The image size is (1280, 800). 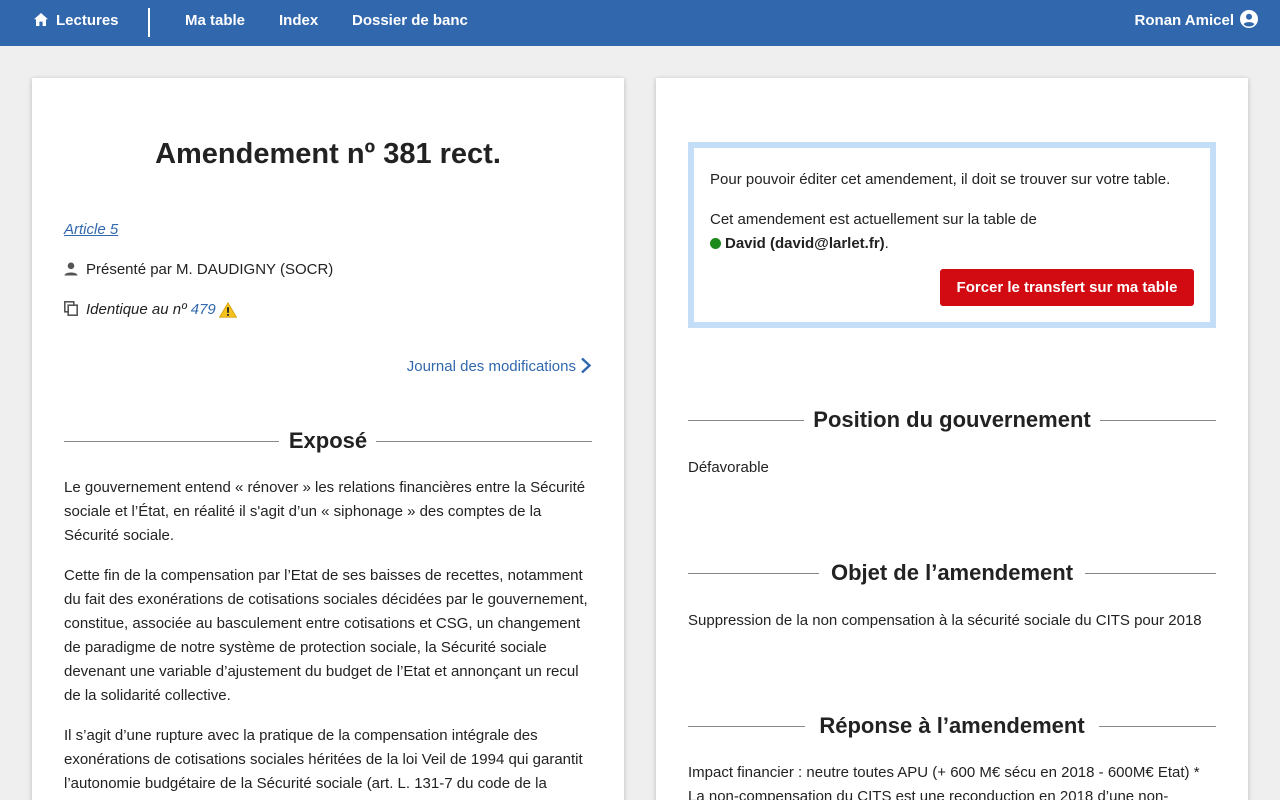 I want to click on objet-heading: Objet de l’amendement, so click(x=952, y=573).